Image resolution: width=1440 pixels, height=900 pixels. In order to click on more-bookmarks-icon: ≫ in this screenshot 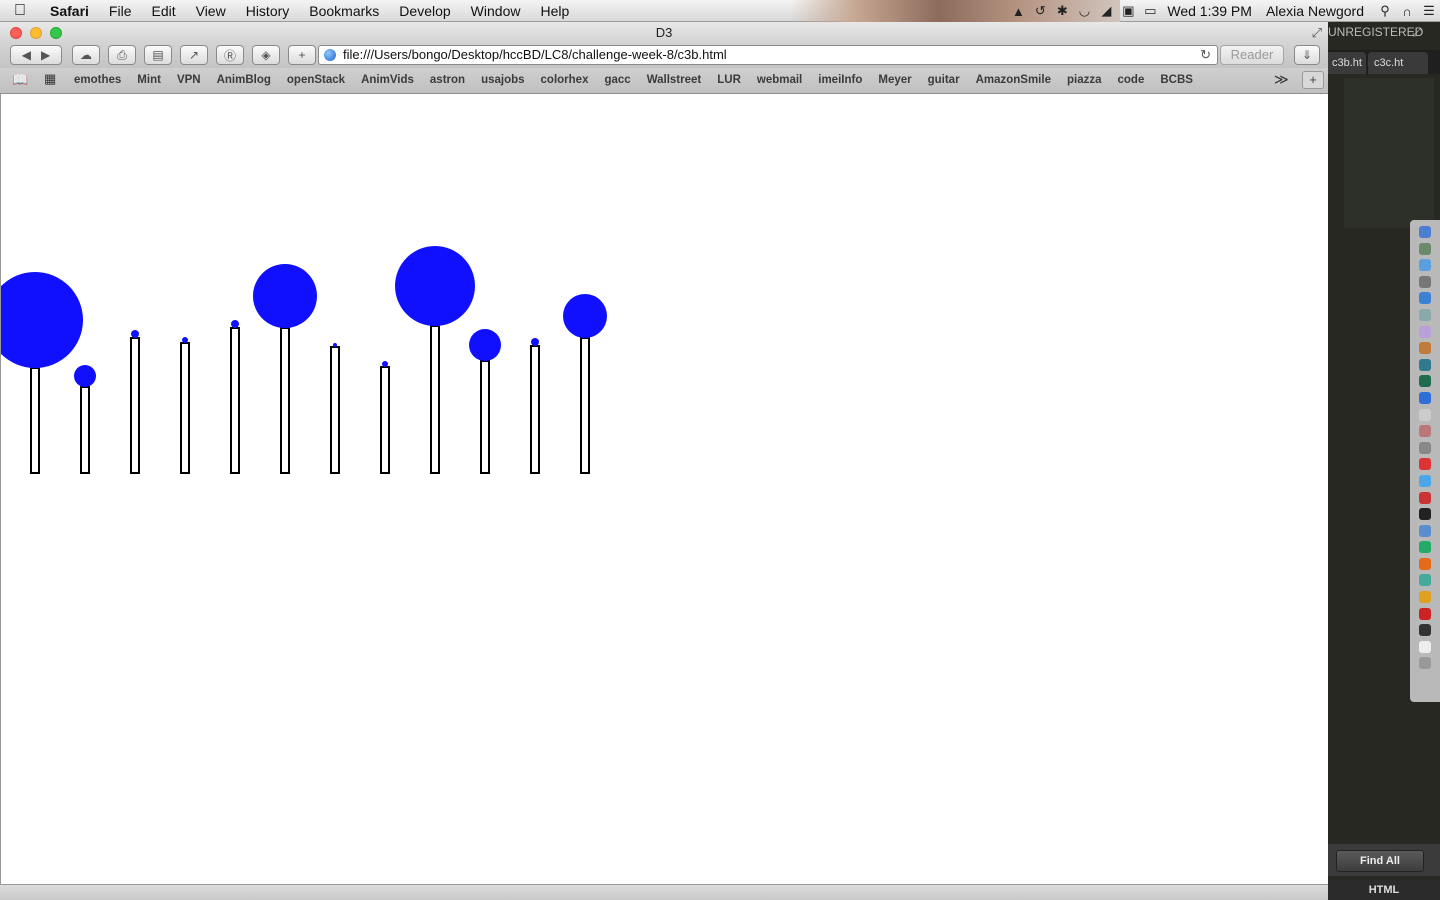, I will do `click(1281, 79)`.